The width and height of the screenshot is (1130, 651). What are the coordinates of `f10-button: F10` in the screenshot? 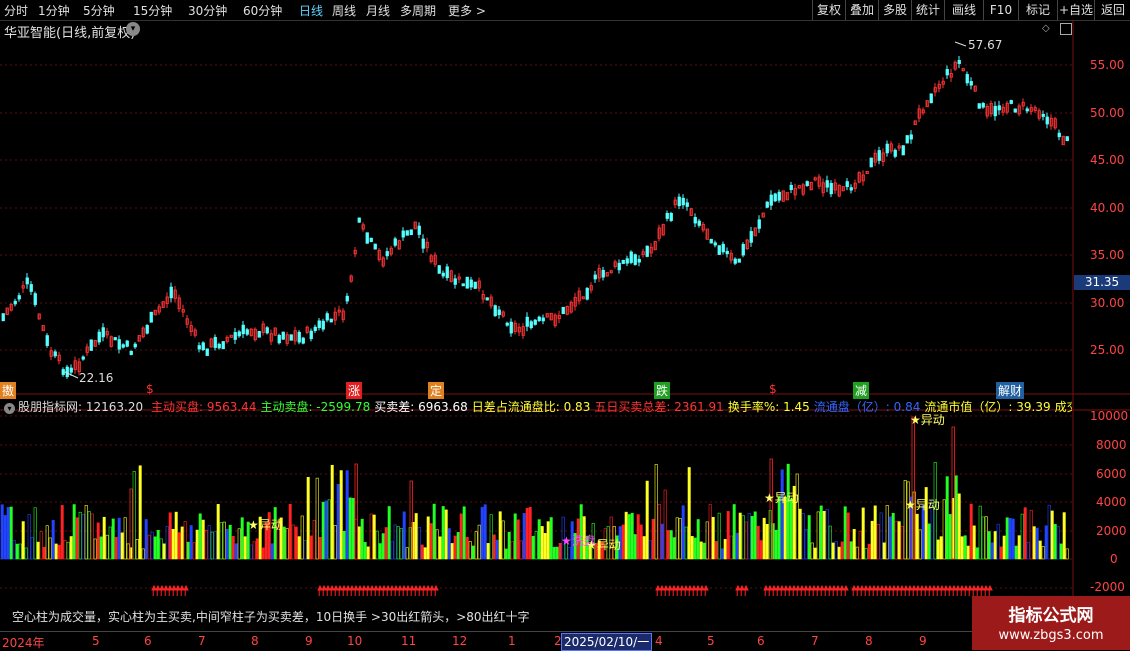 It's located at (1000, 10).